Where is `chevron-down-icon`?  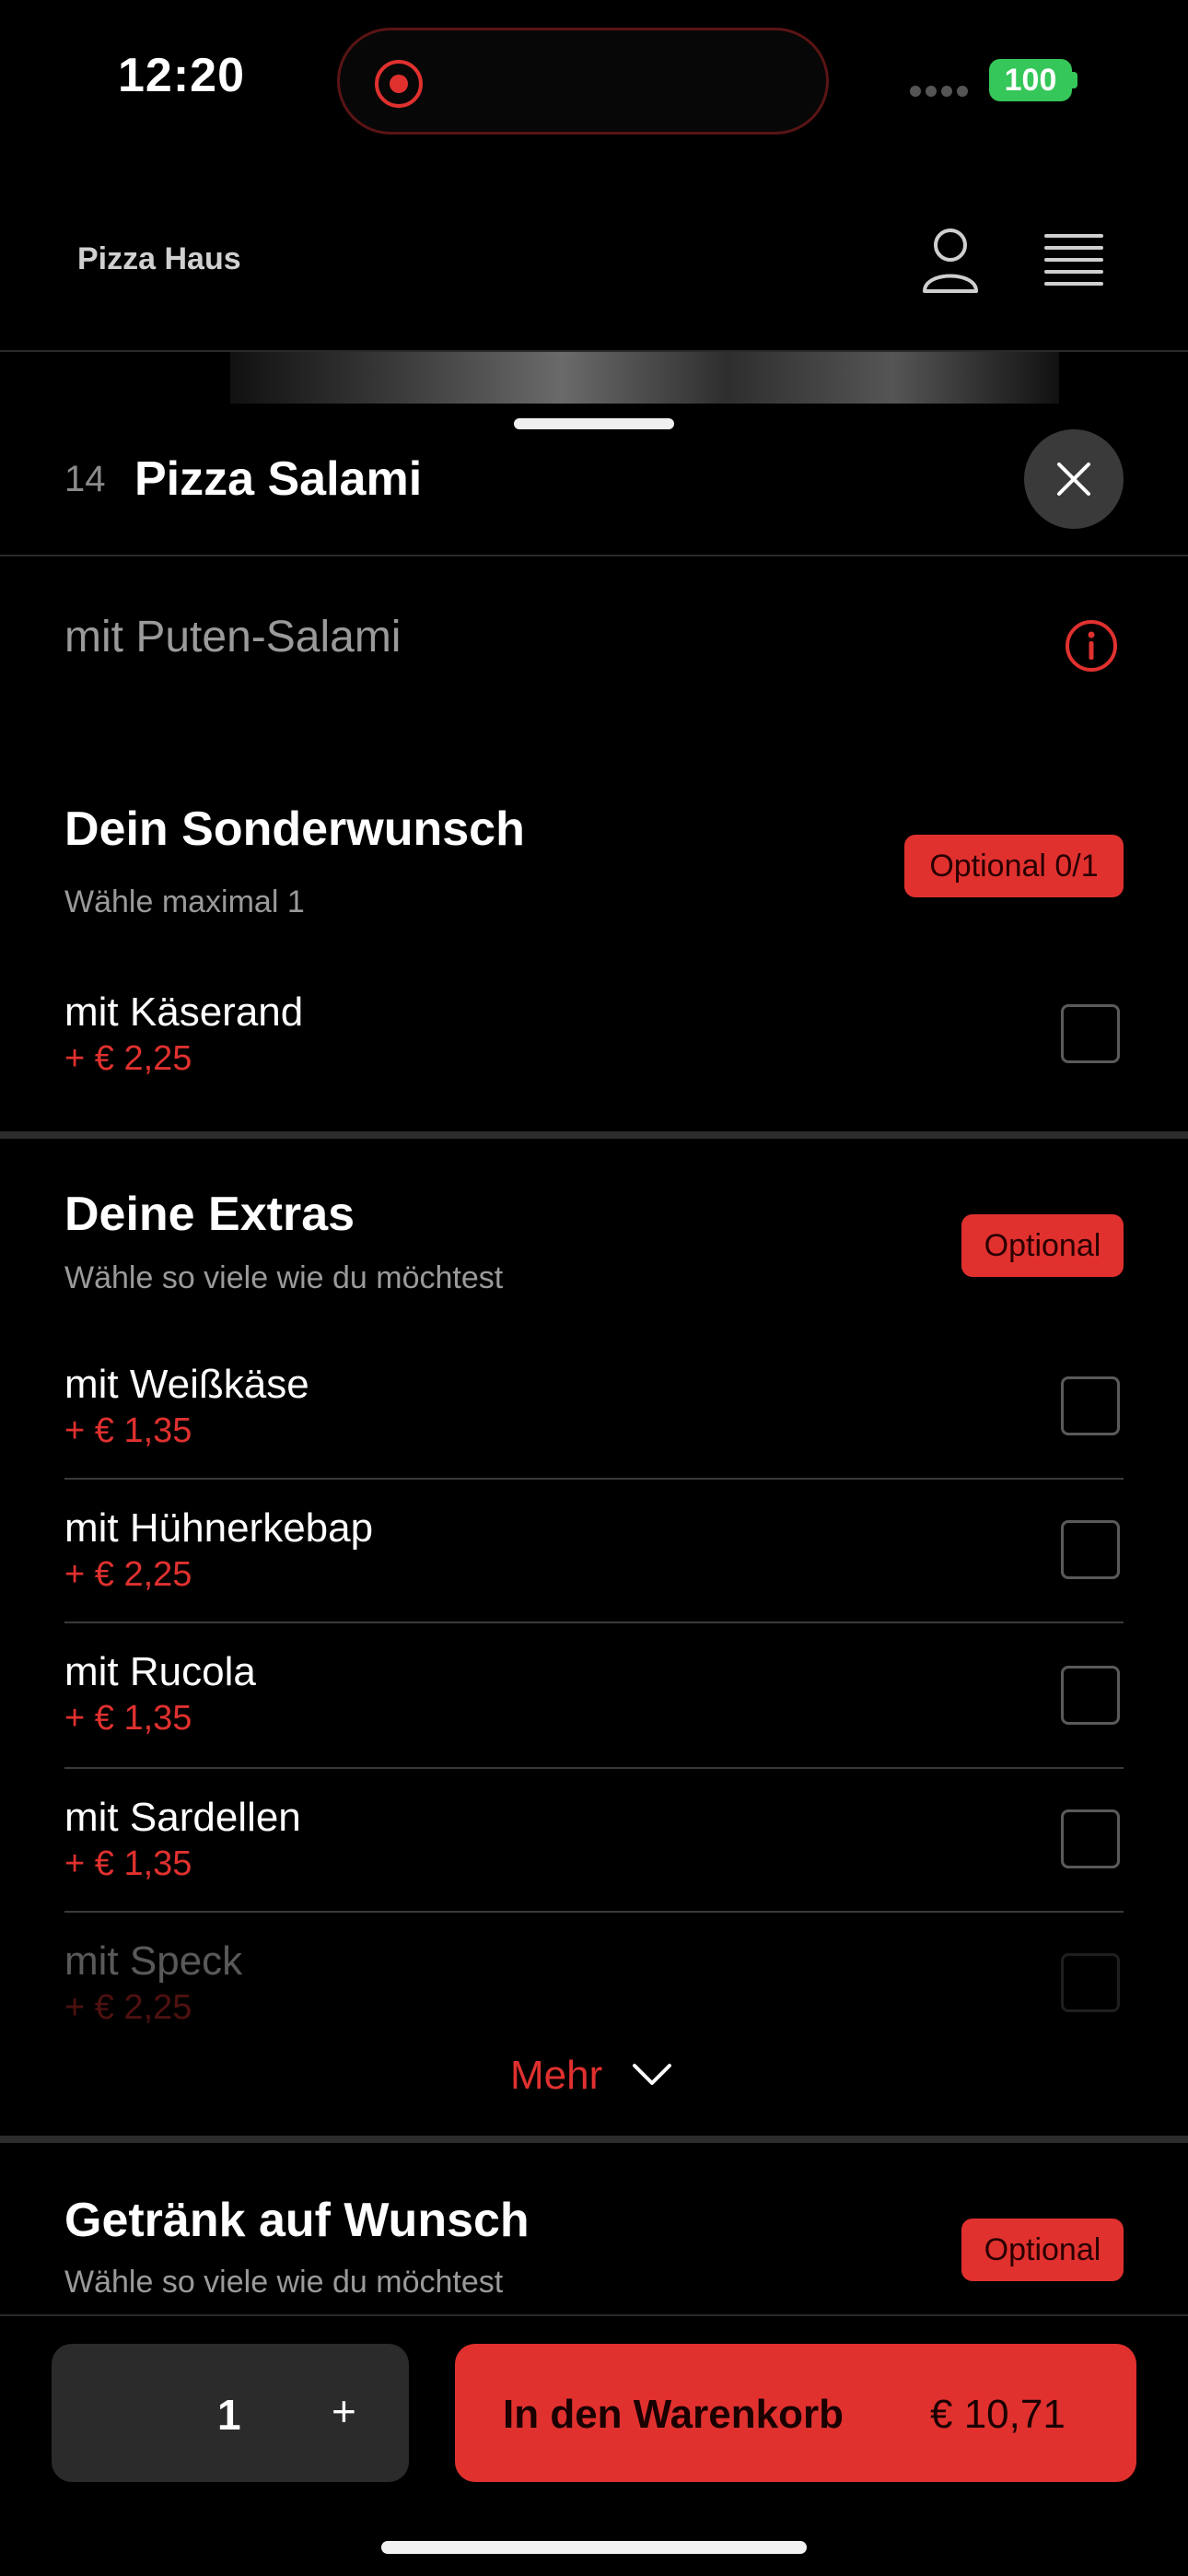 chevron-down-icon is located at coordinates (652, 2075).